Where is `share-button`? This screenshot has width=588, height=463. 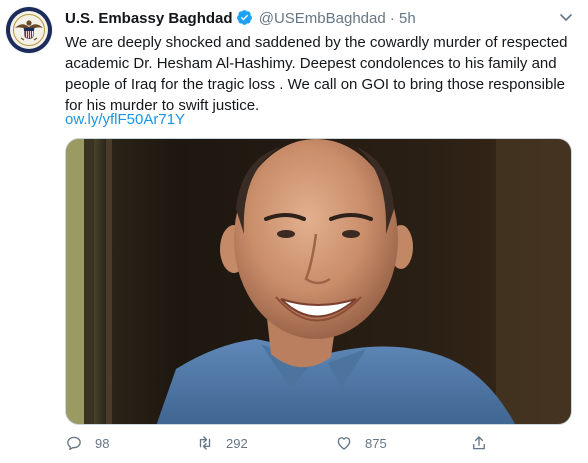 share-button is located at coordinates (479, 443).